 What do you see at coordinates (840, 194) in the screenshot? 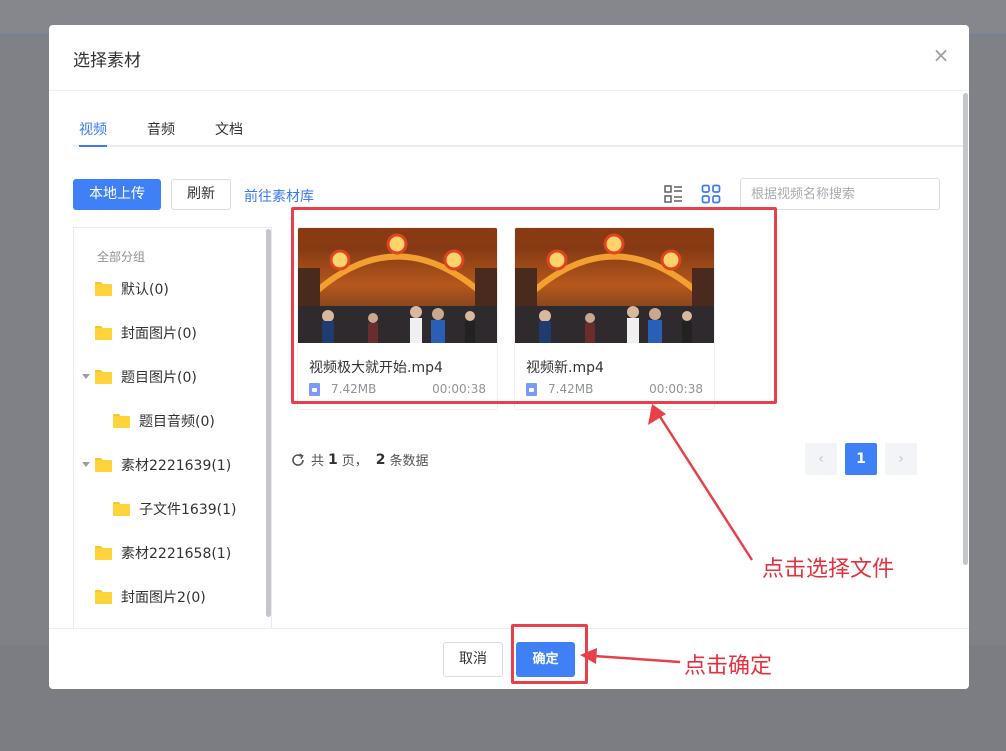
I see `search-input` at bounding box center [840, 194].